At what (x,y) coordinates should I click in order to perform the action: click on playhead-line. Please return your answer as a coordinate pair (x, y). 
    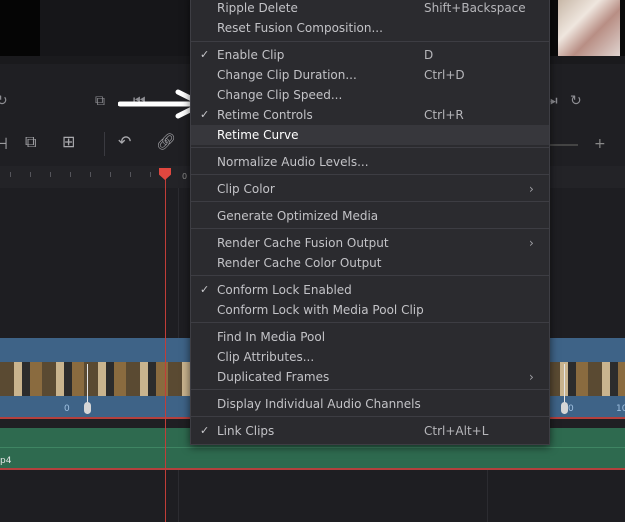
    Looking at the image, I should click on (165, 349).